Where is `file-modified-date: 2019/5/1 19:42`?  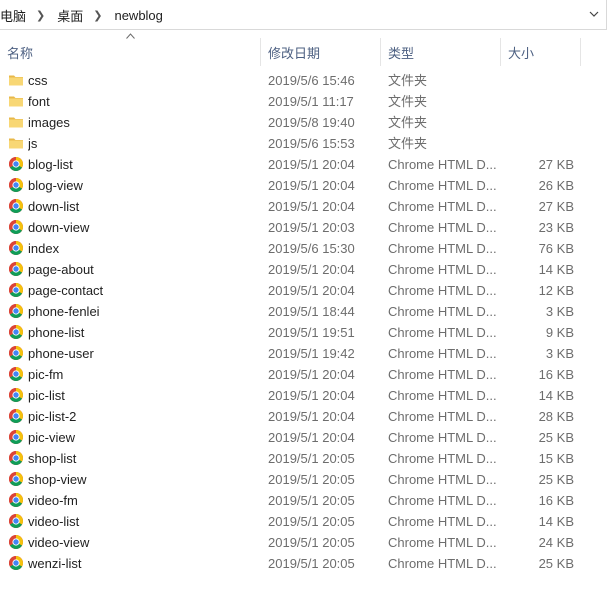 file-modified-date: 2019/5/1 19:42 is located at coordinates (311, 353).